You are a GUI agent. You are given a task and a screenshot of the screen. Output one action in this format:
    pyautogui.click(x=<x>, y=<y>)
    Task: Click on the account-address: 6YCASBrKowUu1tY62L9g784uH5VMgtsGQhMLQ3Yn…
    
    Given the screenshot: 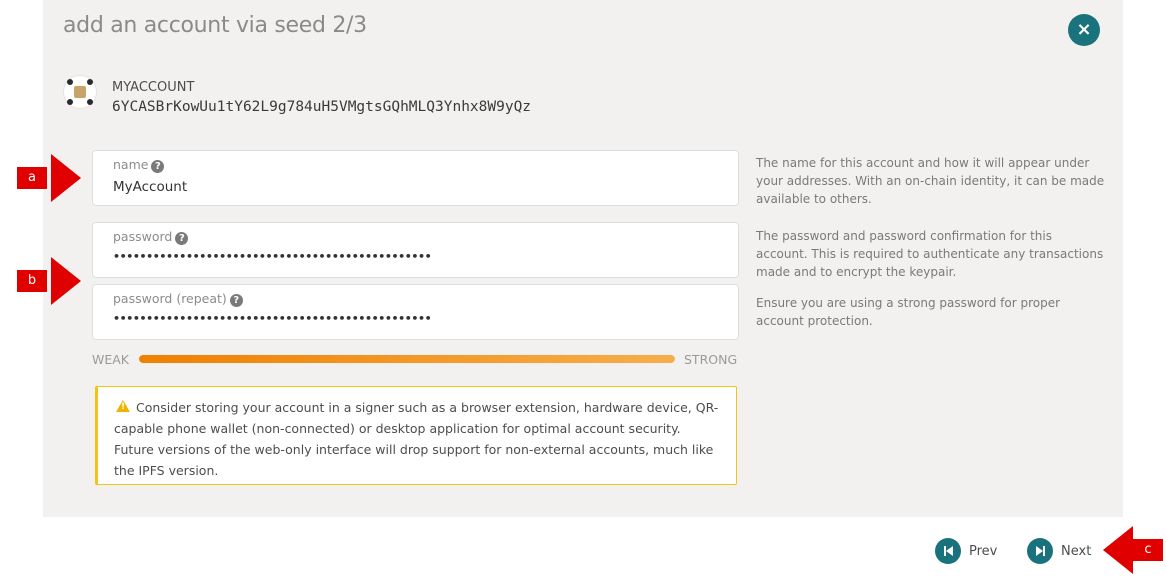 What is the action you would take?
    pyautogui.click(x=322, y=107)
    